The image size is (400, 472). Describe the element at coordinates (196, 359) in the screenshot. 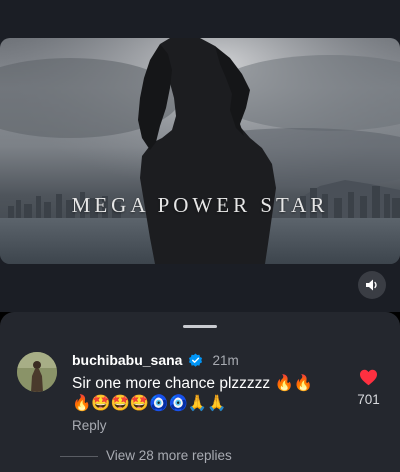

I see `verified-badge-icon` at that location.